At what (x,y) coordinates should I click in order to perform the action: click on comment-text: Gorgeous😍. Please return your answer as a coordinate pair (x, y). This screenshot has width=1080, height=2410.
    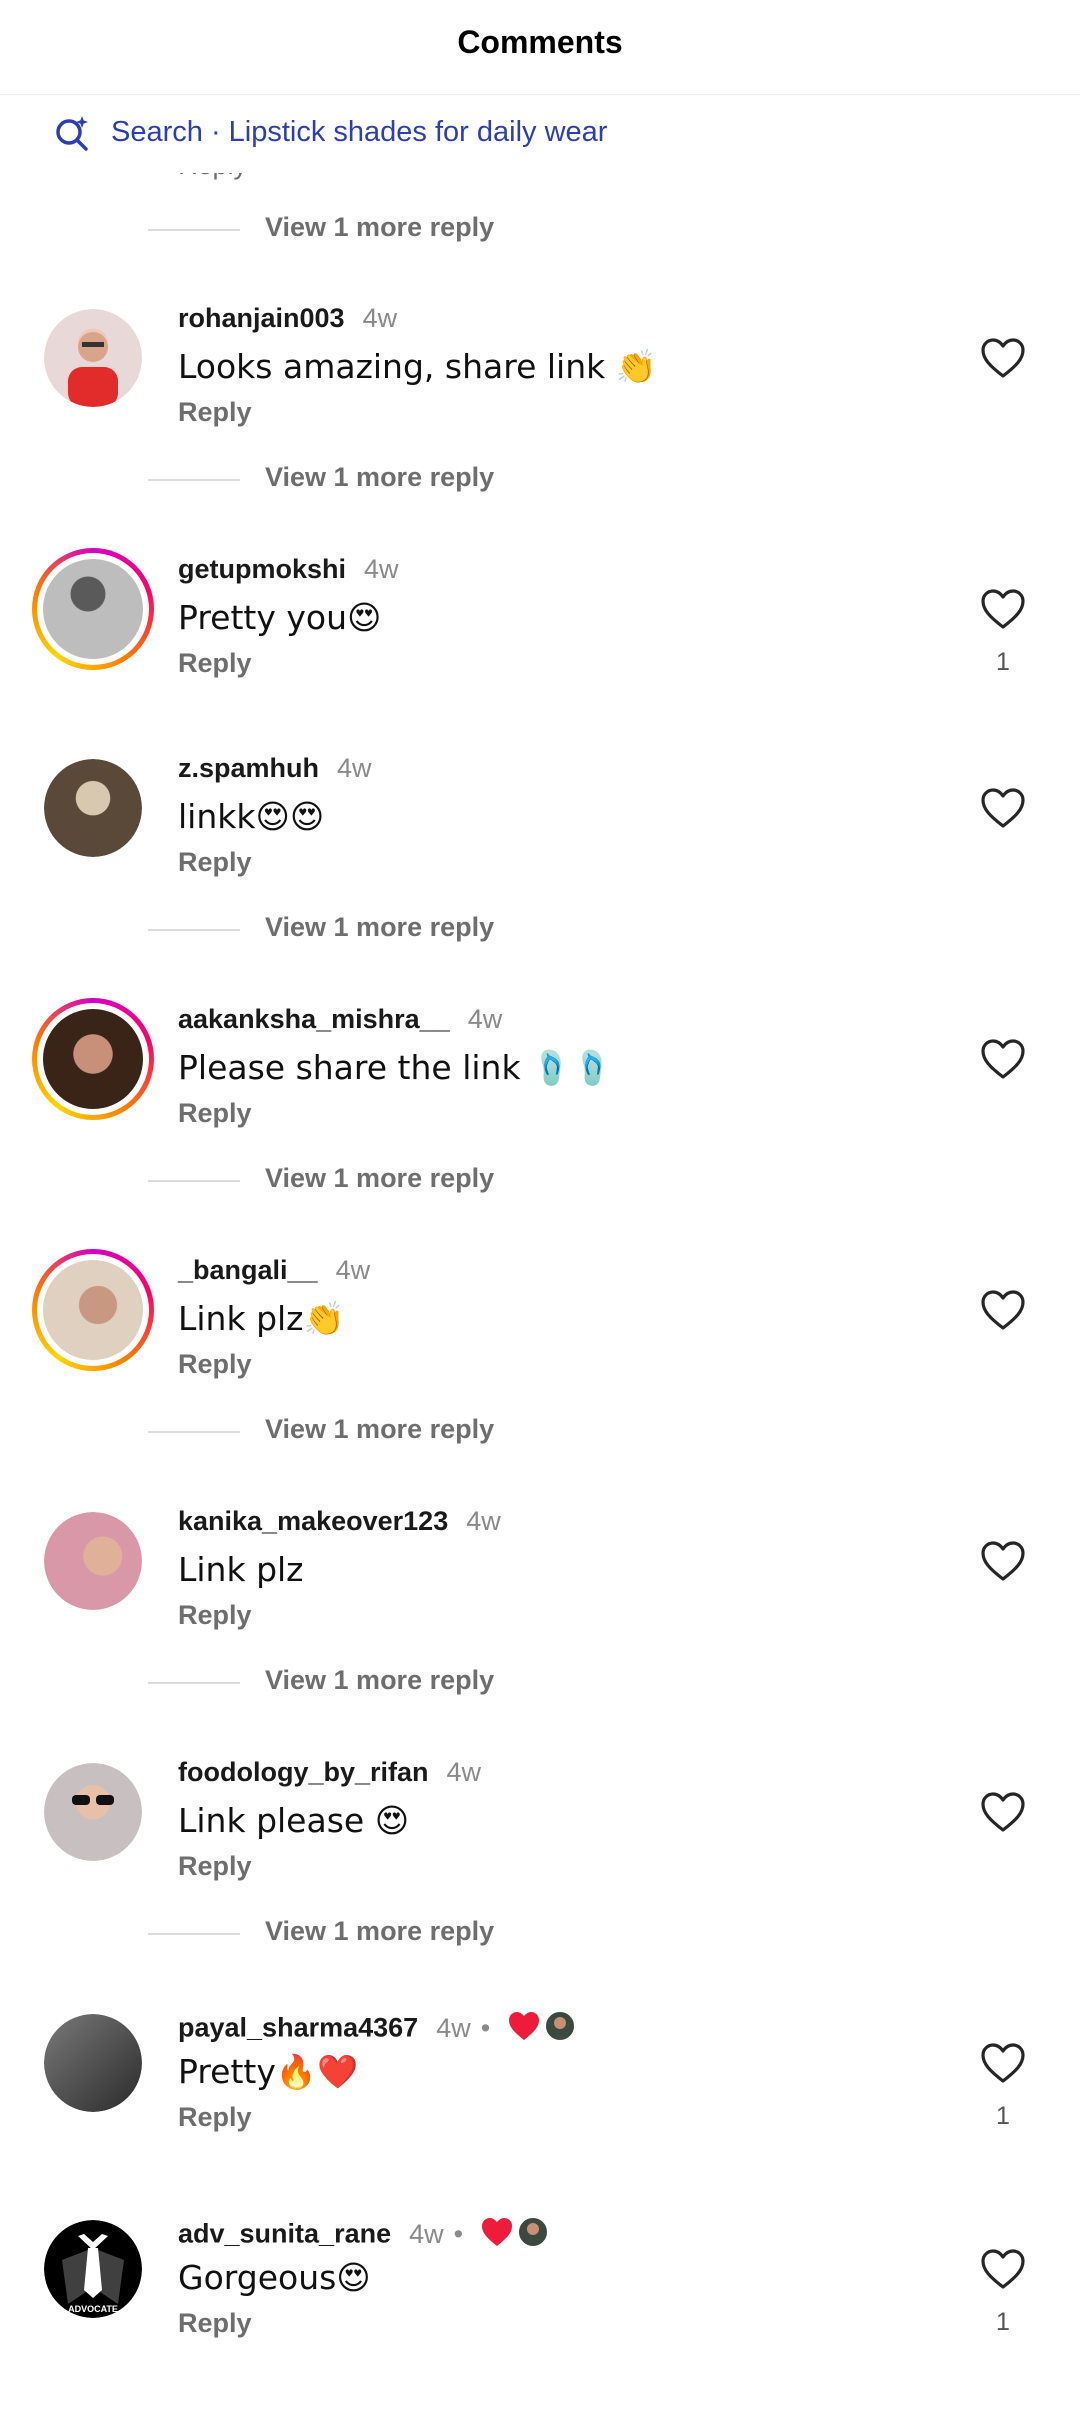
    Looking at the image, I should click on (274, 2277).